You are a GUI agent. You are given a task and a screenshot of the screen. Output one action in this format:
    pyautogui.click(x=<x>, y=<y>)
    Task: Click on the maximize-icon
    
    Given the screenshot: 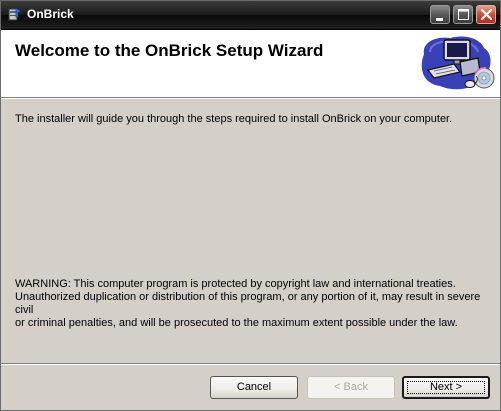 What is the action you would take?
    pyautogui.click(x=463, y=14)
    